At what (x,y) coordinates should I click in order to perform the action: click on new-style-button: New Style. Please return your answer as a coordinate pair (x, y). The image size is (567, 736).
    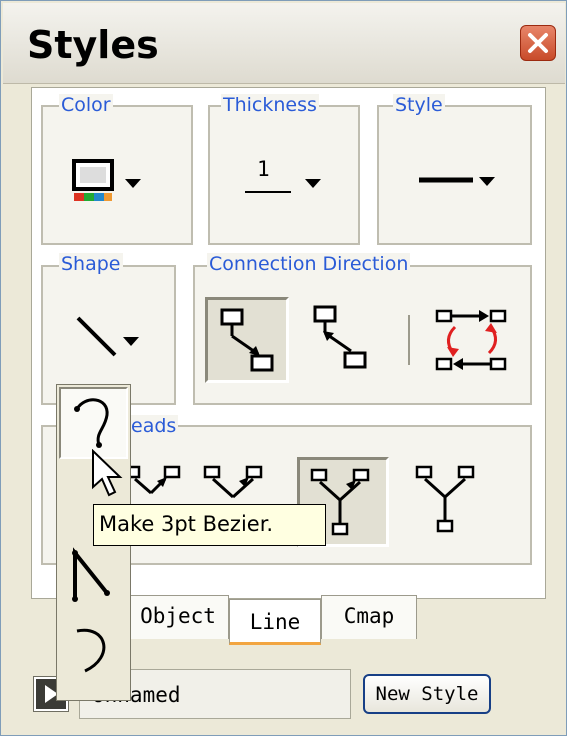
    Looking at the image, I should click on (427, 694).